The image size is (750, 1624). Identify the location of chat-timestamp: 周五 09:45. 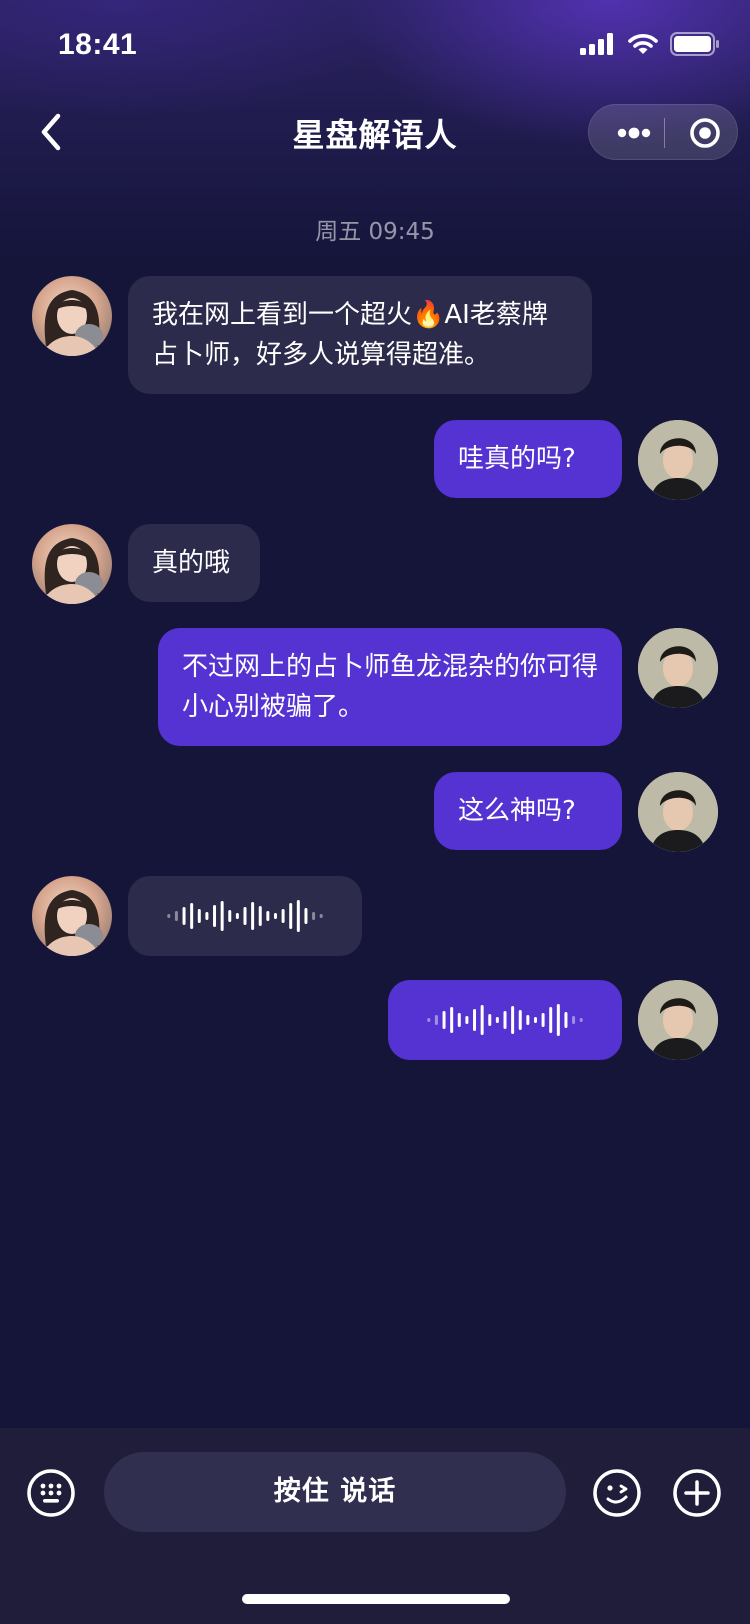
(375, 232).